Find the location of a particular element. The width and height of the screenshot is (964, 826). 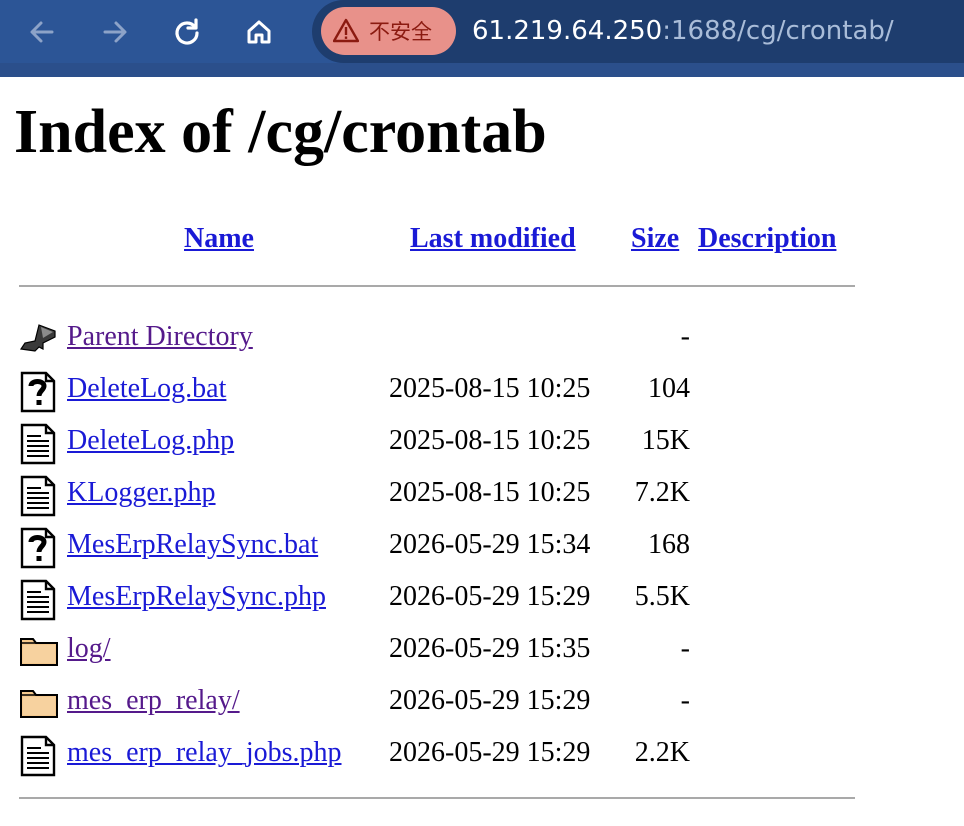

forward-button is located at coordinates (115, 32).